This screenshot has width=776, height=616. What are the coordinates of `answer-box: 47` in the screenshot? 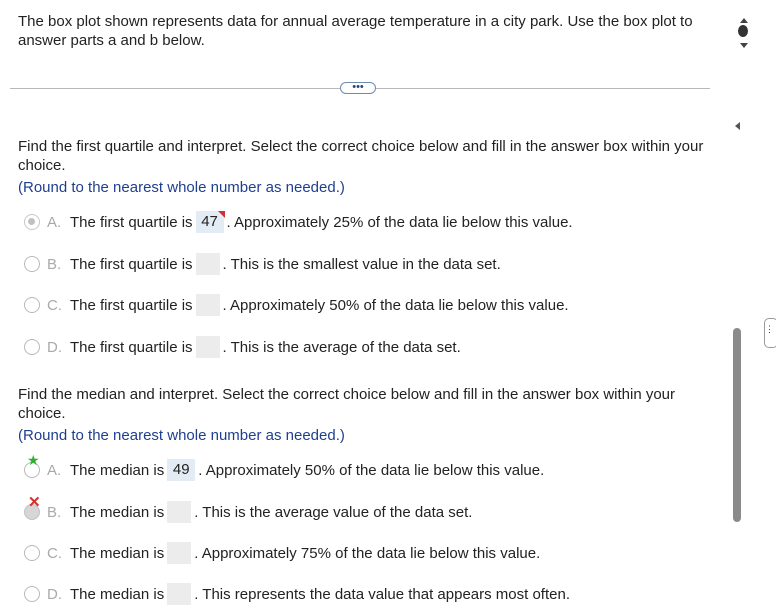 It's located at (210, 222).